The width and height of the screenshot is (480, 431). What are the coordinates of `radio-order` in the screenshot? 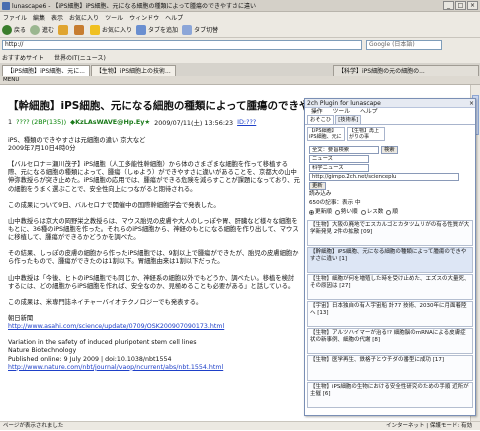 It's located at (389, 212).